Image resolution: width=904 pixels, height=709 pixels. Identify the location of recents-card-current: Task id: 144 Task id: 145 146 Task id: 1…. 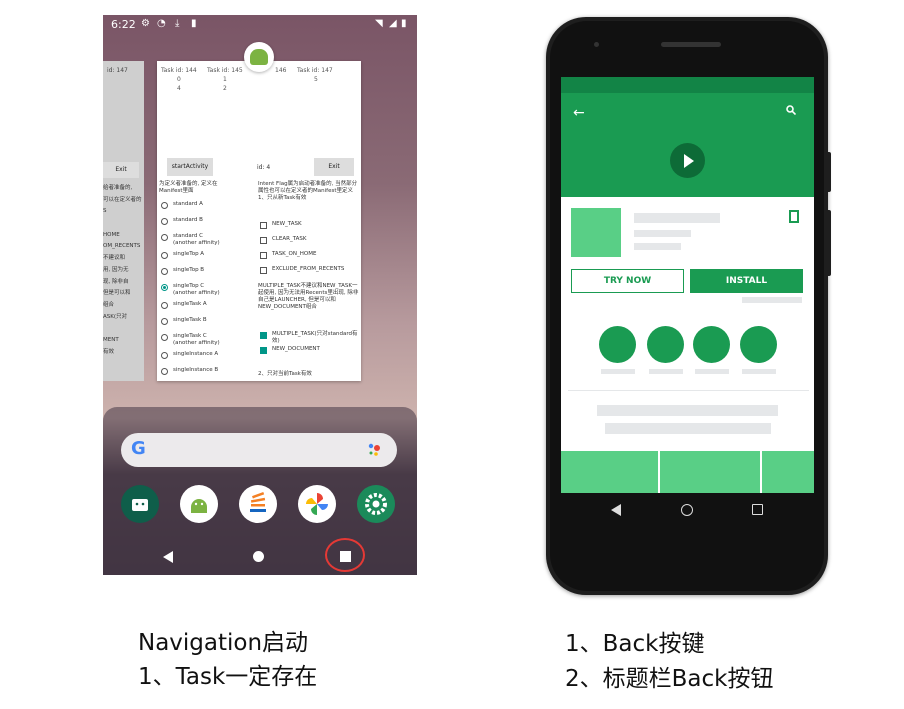
(259, 221).